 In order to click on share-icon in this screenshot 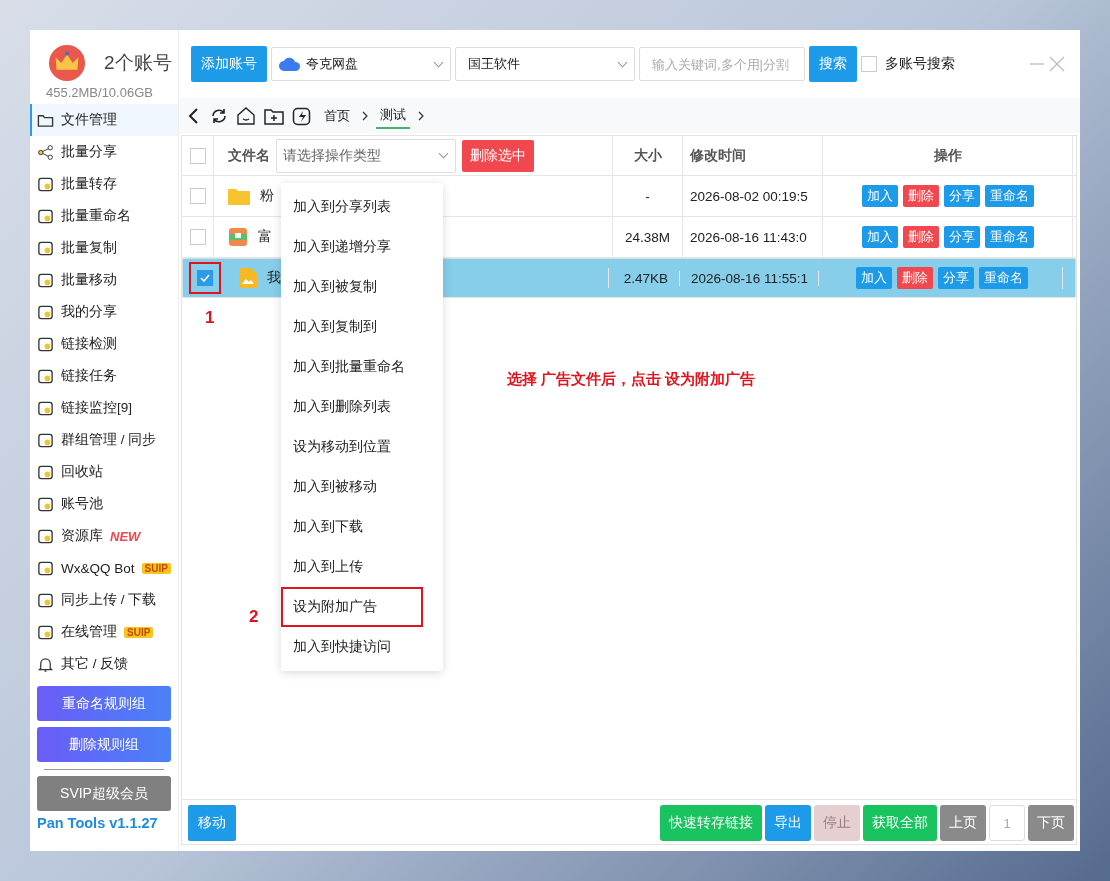, I will do `click(45, 152)`.